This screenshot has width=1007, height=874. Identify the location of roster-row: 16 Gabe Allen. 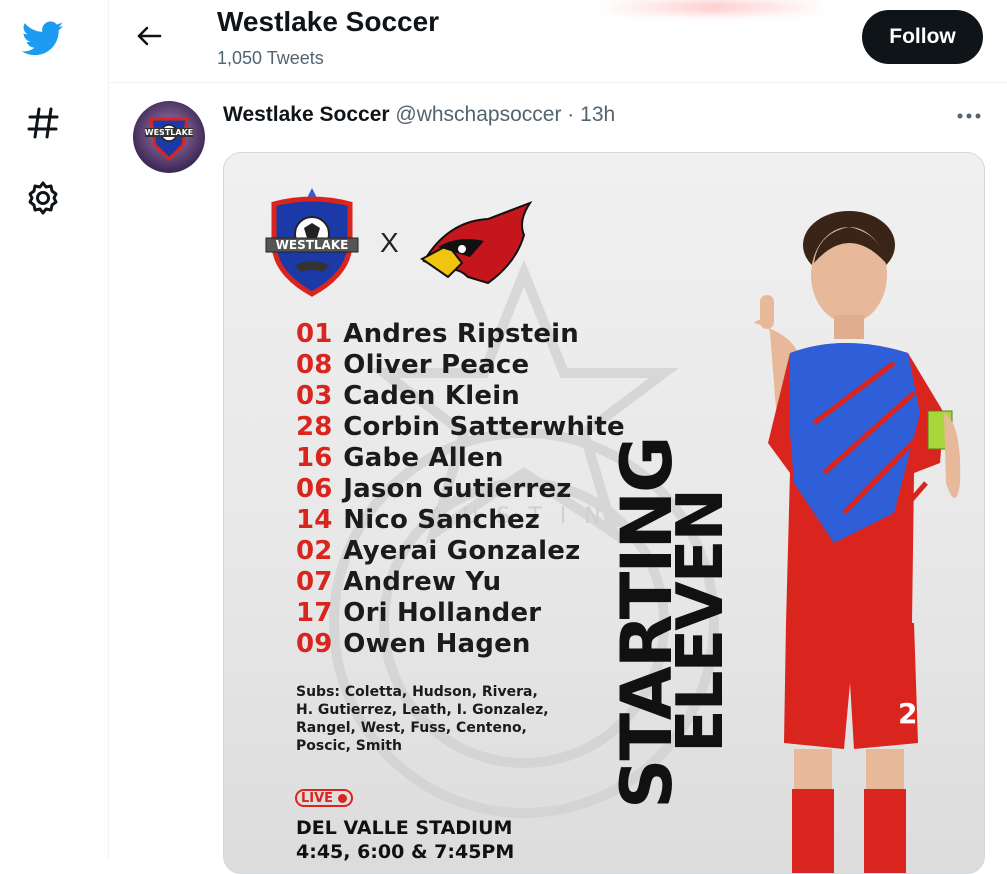
(460, 458).